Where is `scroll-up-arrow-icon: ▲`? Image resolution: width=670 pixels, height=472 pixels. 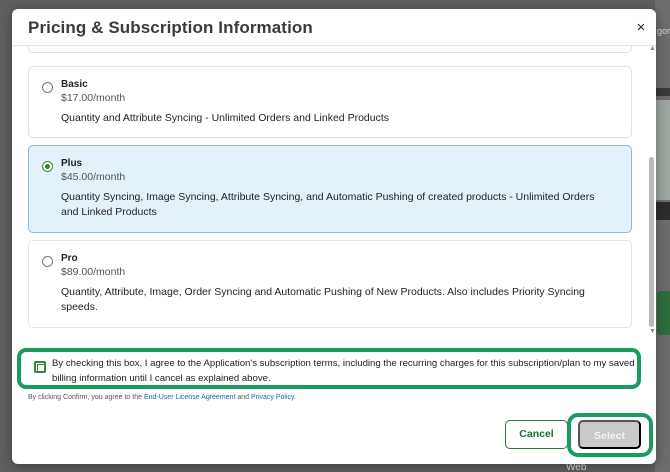 scroll-up-arrow-icon: ▲ is located at coordinates (652, 48).